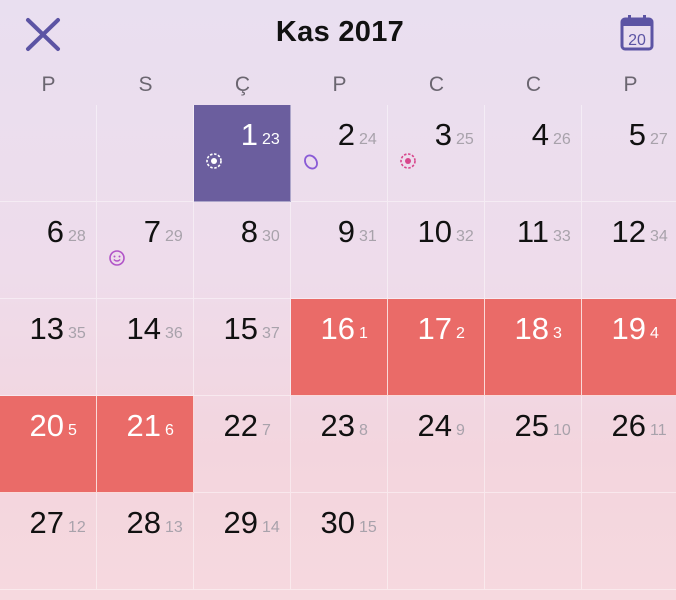 This screenshot has height=600, width=676. What do you see at coordinates (434, 425) in the screenshot?
I see `day-number: 24` at bounding box center [434, 425].